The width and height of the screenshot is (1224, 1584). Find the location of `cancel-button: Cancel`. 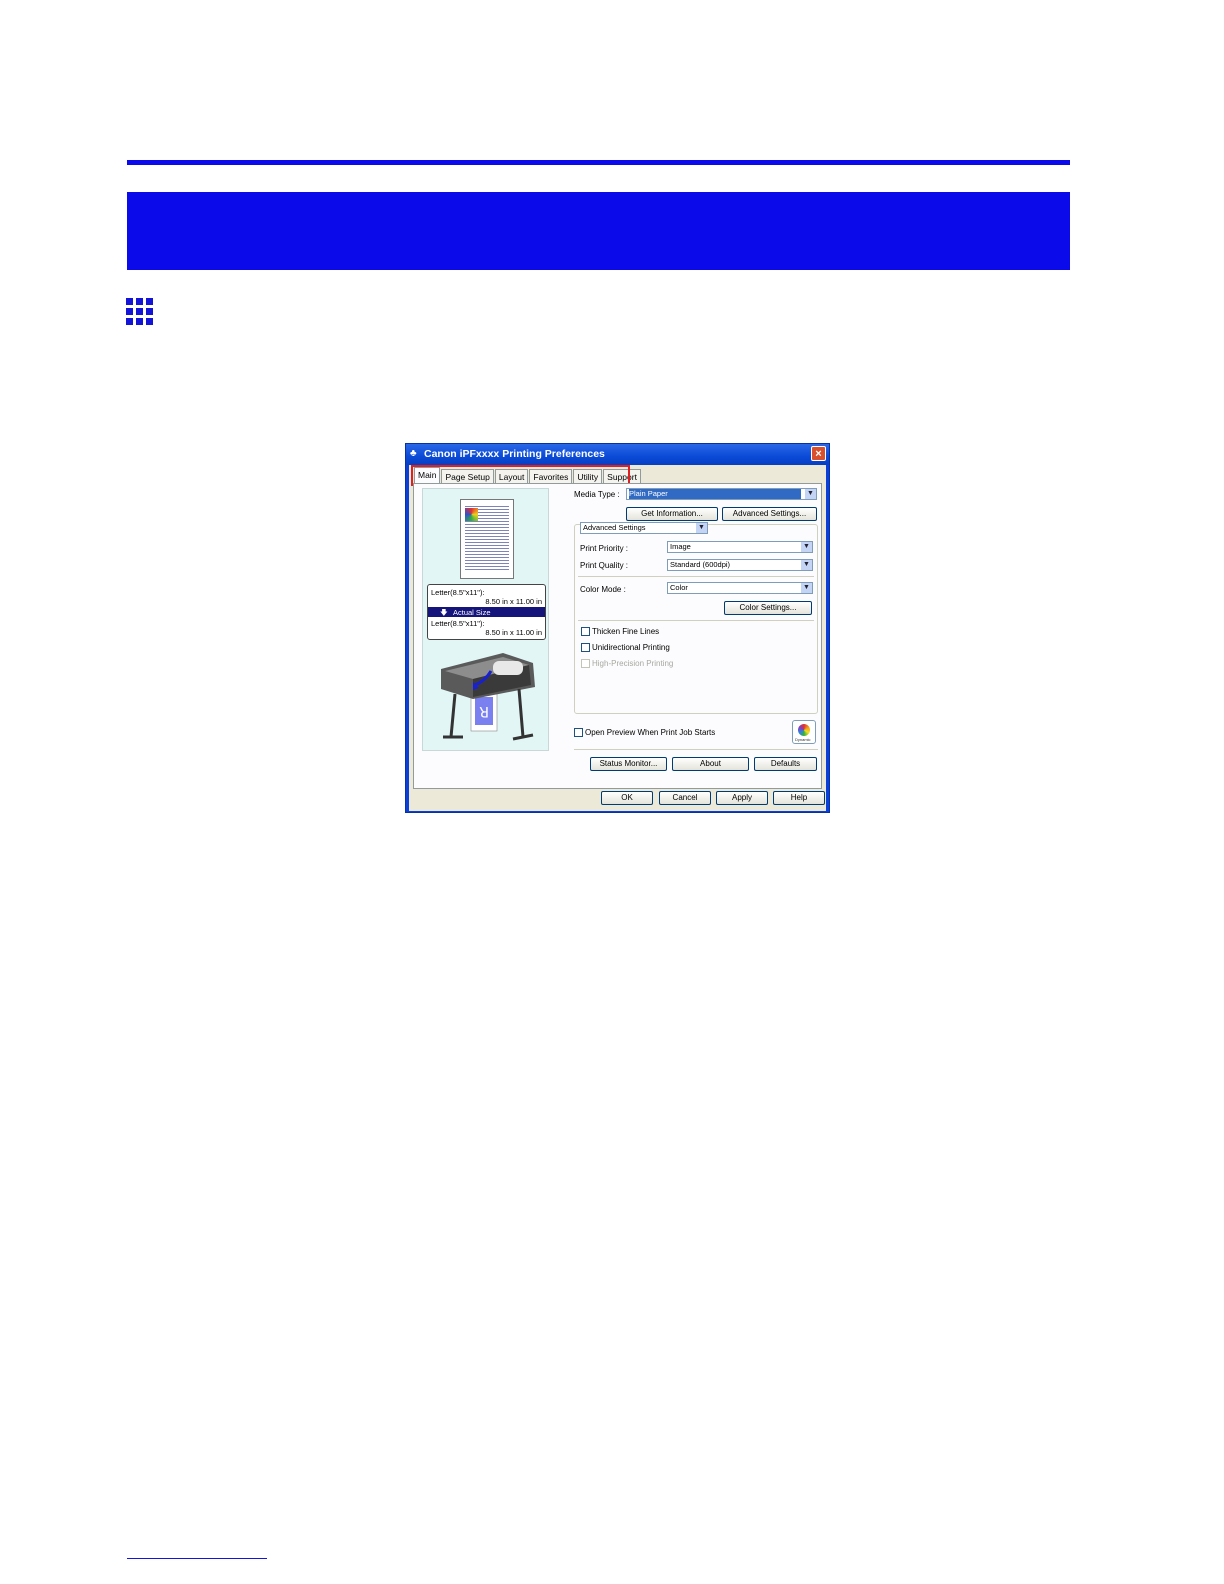

cancel-button: Cancel is located at coordinates (685, 798).